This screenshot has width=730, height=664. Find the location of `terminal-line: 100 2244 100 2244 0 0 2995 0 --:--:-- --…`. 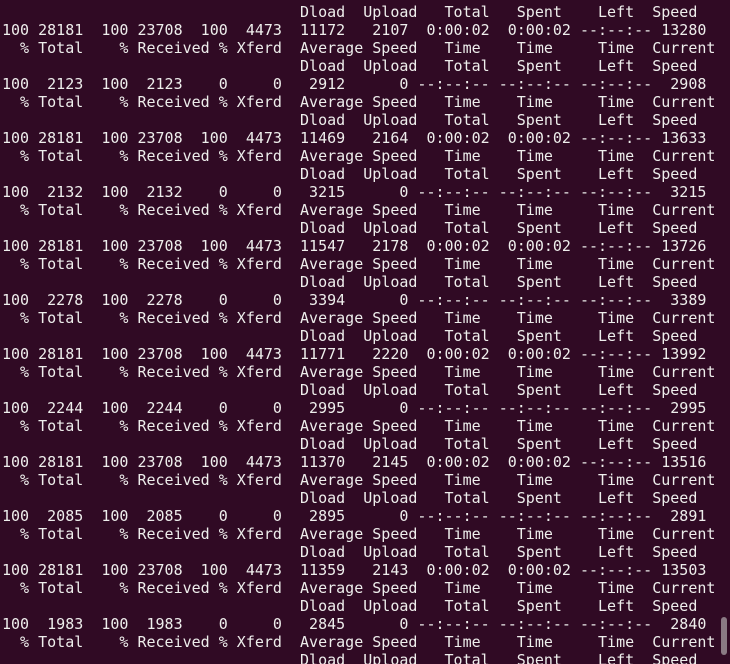

terminal-line: 100 2244 100 2244 0 0 2995 0 --:--:-- --… is located at coordinates (354, 408).